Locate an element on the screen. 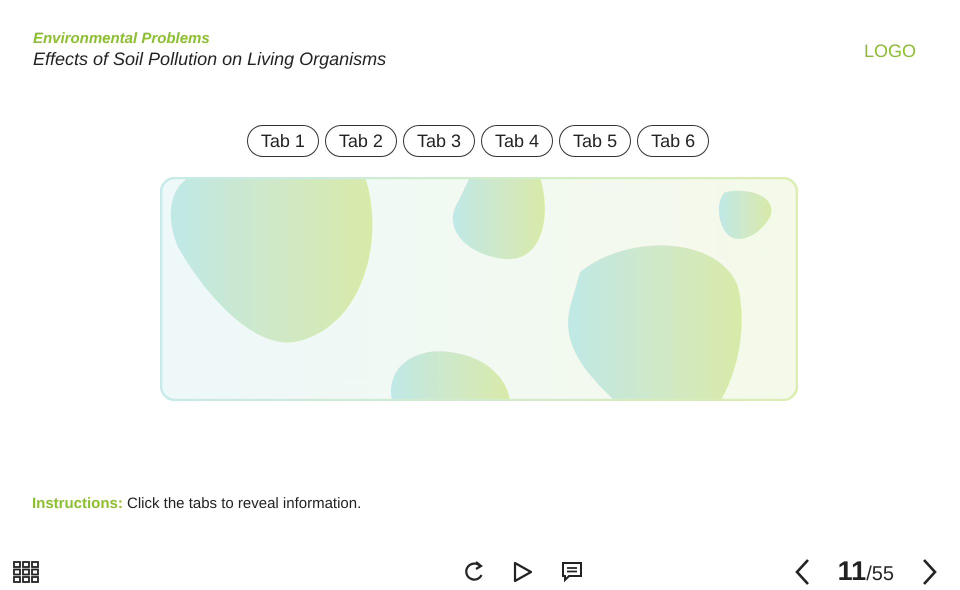 Image resolution: width=960 pixels, height=590 pixels. play-icon is located at coordinates (523, 571).